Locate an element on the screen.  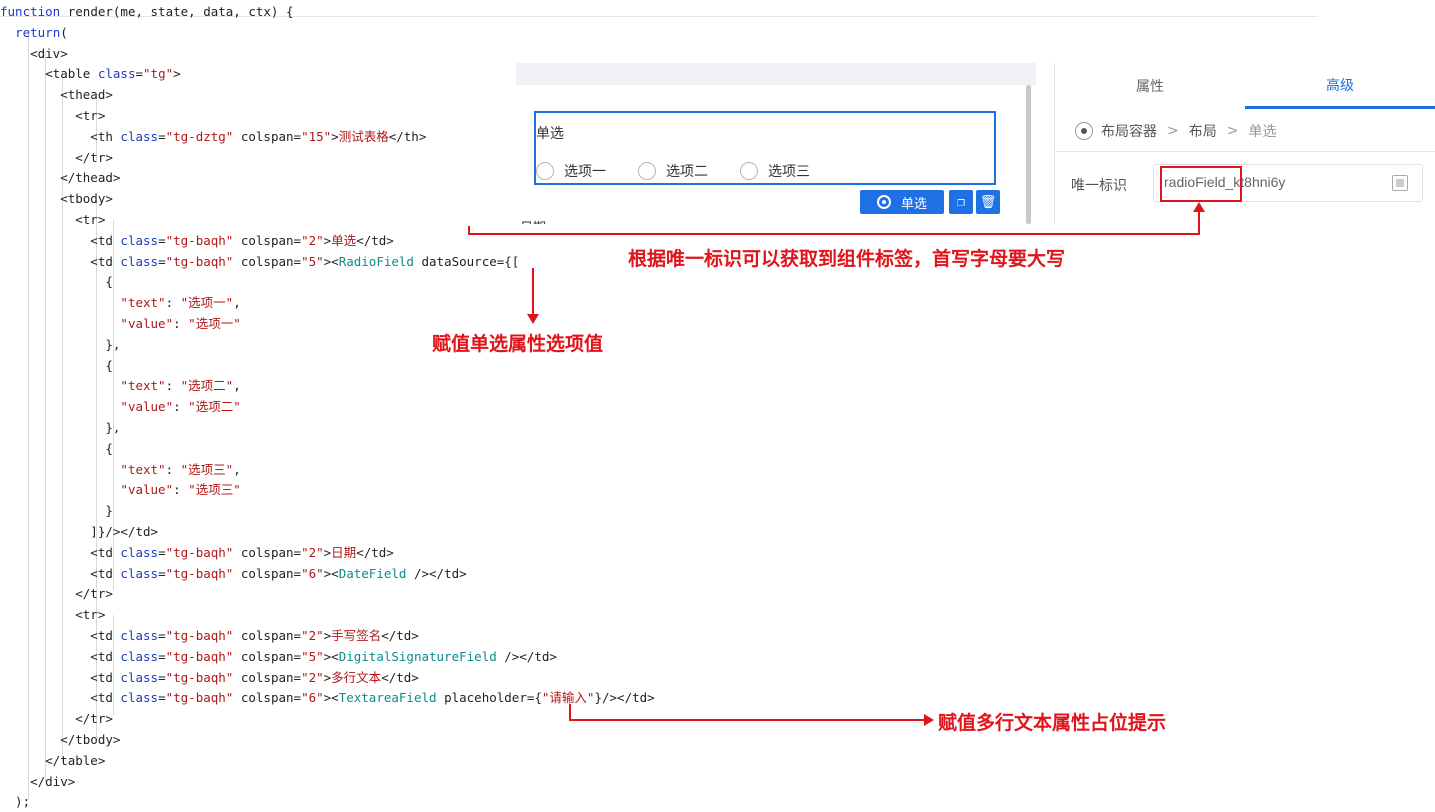
code-token: 多行文本 is located at coordinates (356, 677).